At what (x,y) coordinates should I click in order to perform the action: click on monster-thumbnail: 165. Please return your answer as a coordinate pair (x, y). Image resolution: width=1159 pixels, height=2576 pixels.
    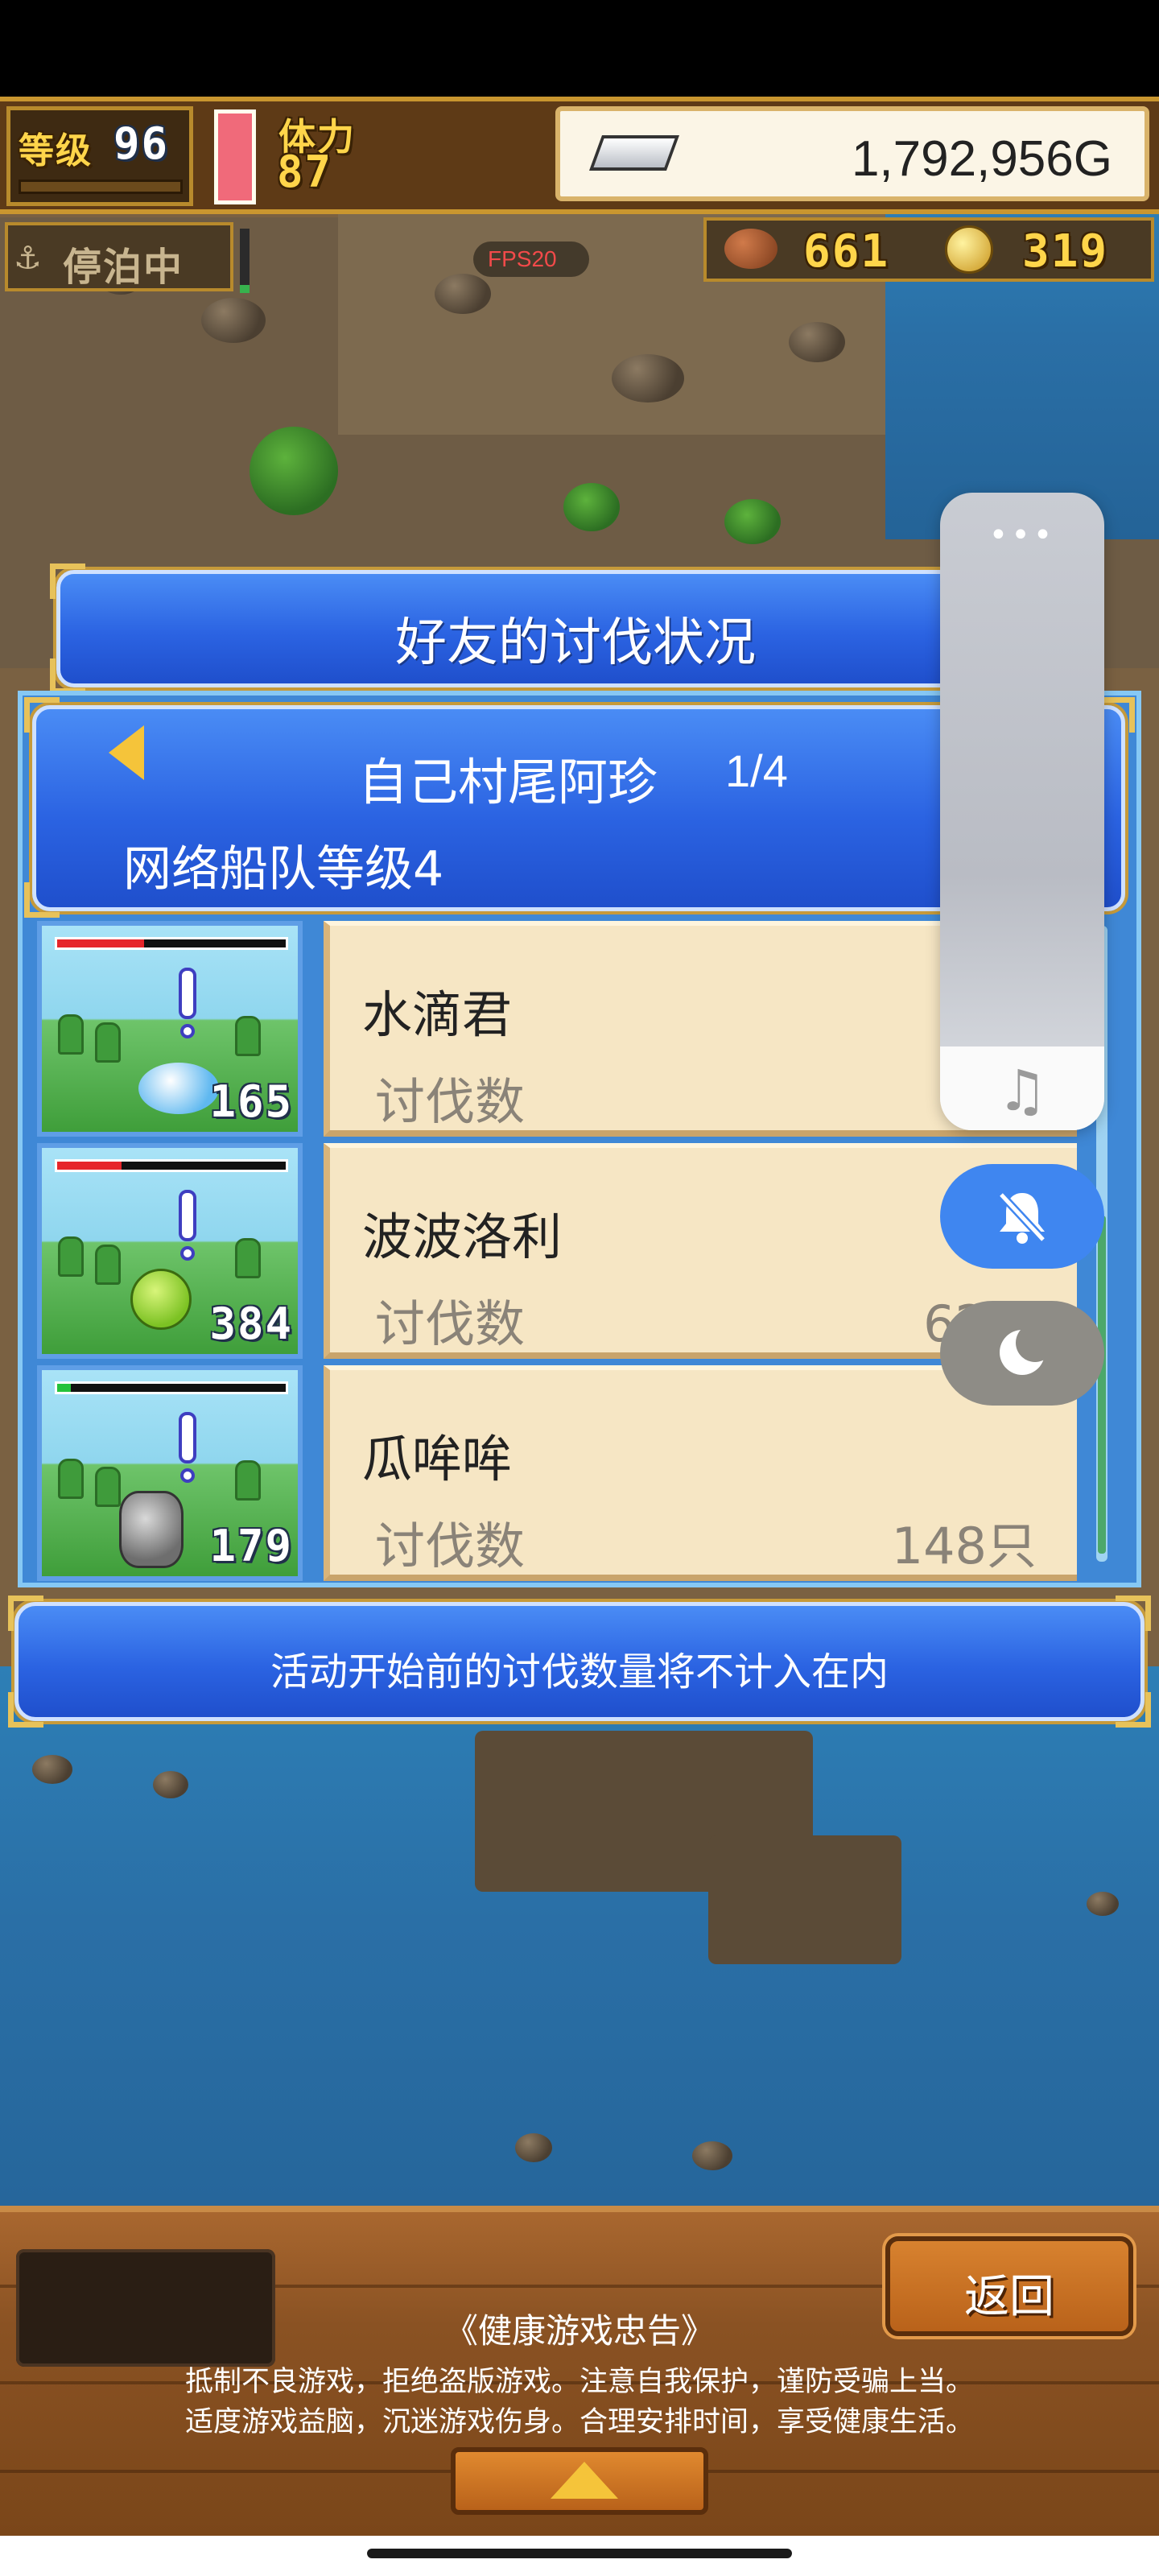
    Looking at the image, I should click on (170, 1029).